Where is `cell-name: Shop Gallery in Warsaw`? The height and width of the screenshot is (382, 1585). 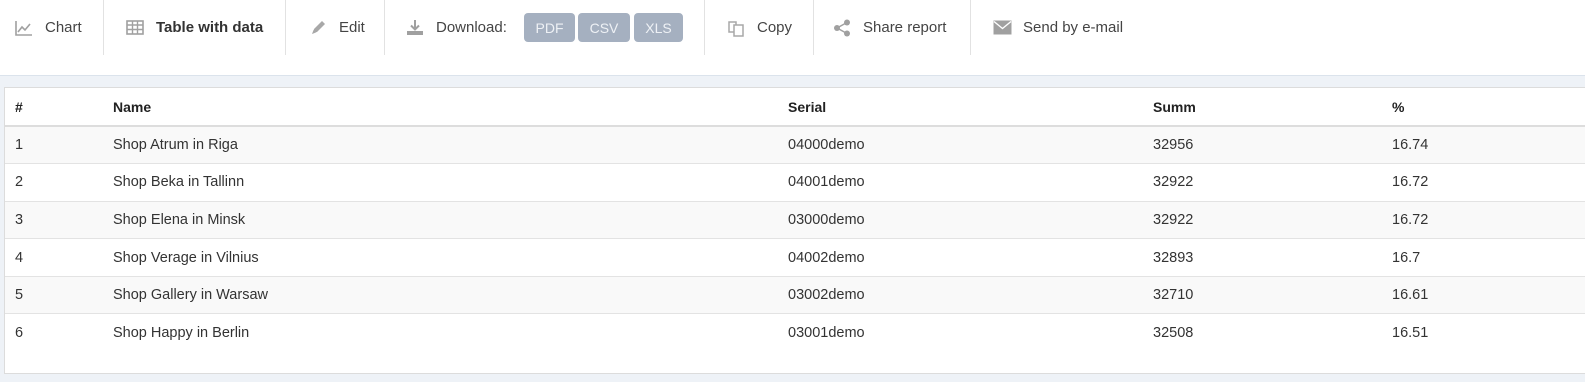 cell-name: Shop Gallery in Warsaw is located at coordinates (440, 295).